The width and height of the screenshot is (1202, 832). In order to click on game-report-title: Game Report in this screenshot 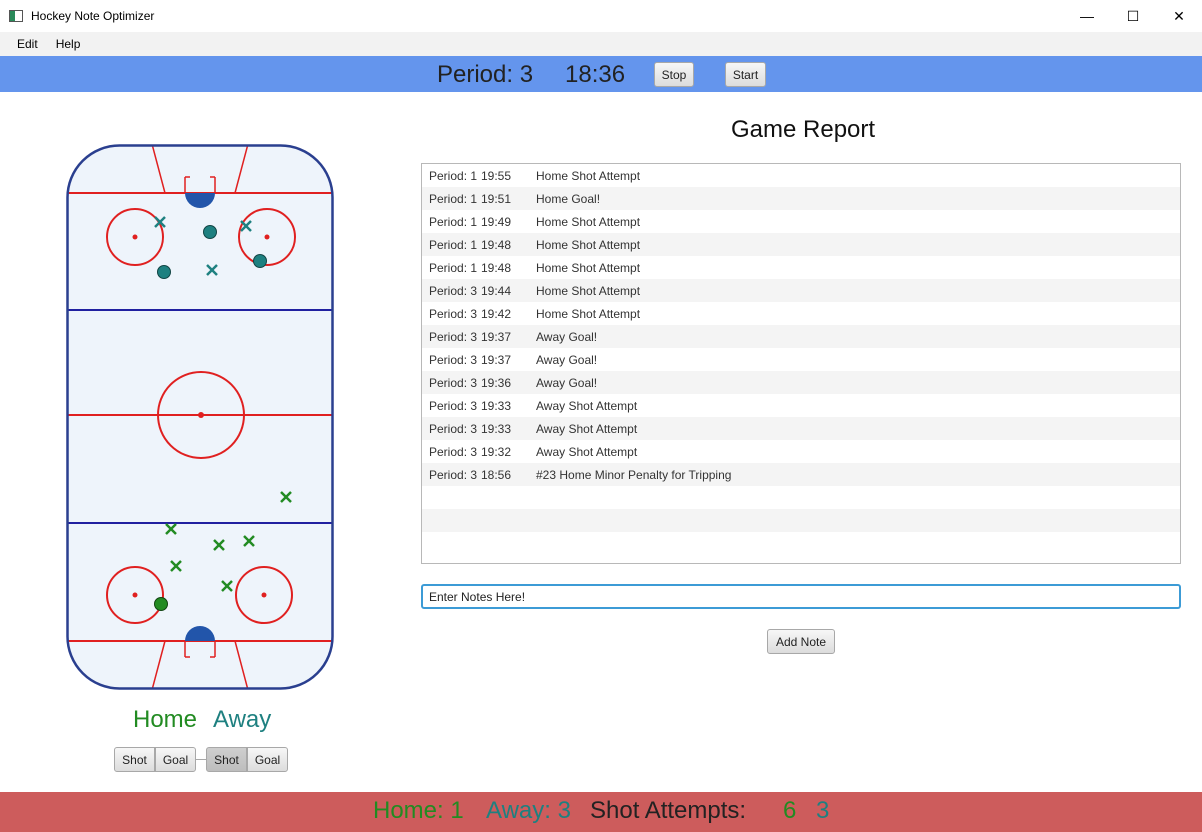, I will do `click(803, 129)`.